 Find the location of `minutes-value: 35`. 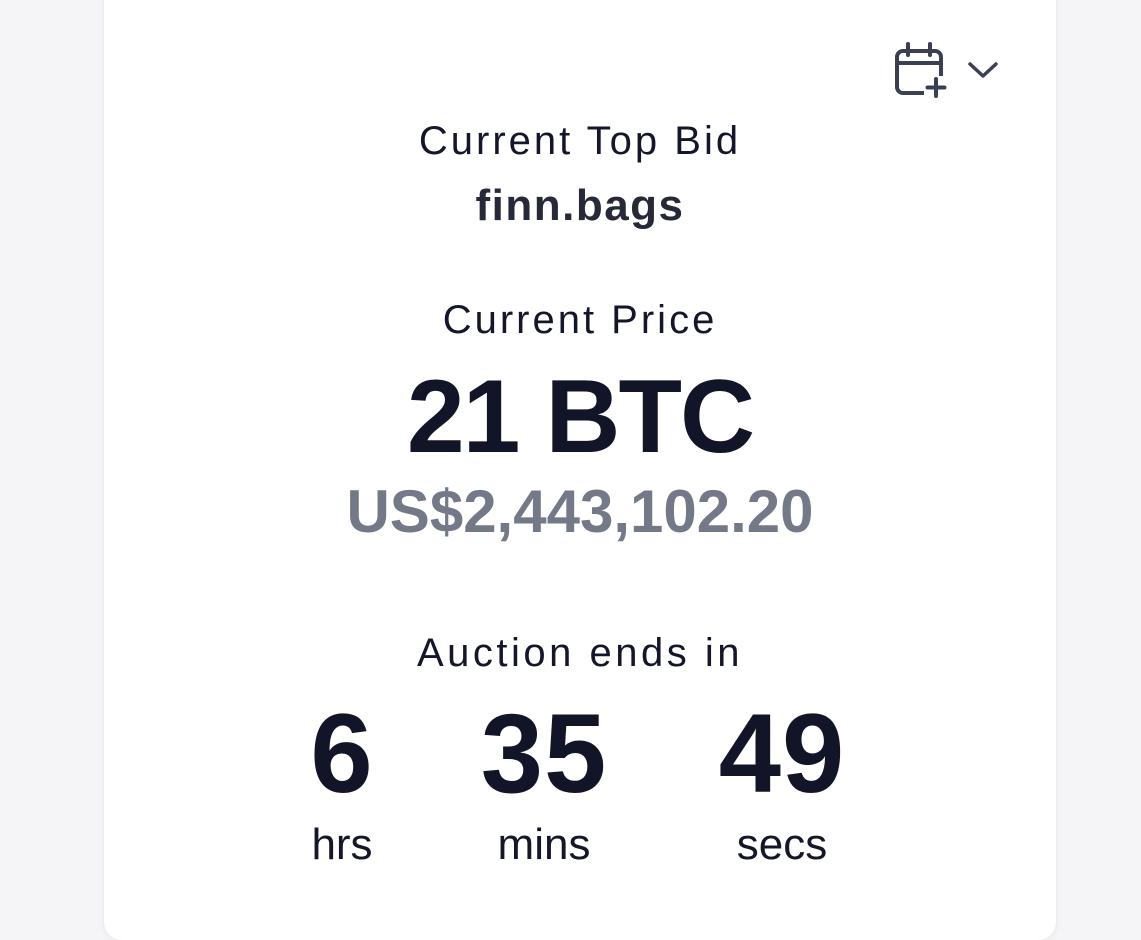

minutes-value: 35 is located at coordinates (544, 753).